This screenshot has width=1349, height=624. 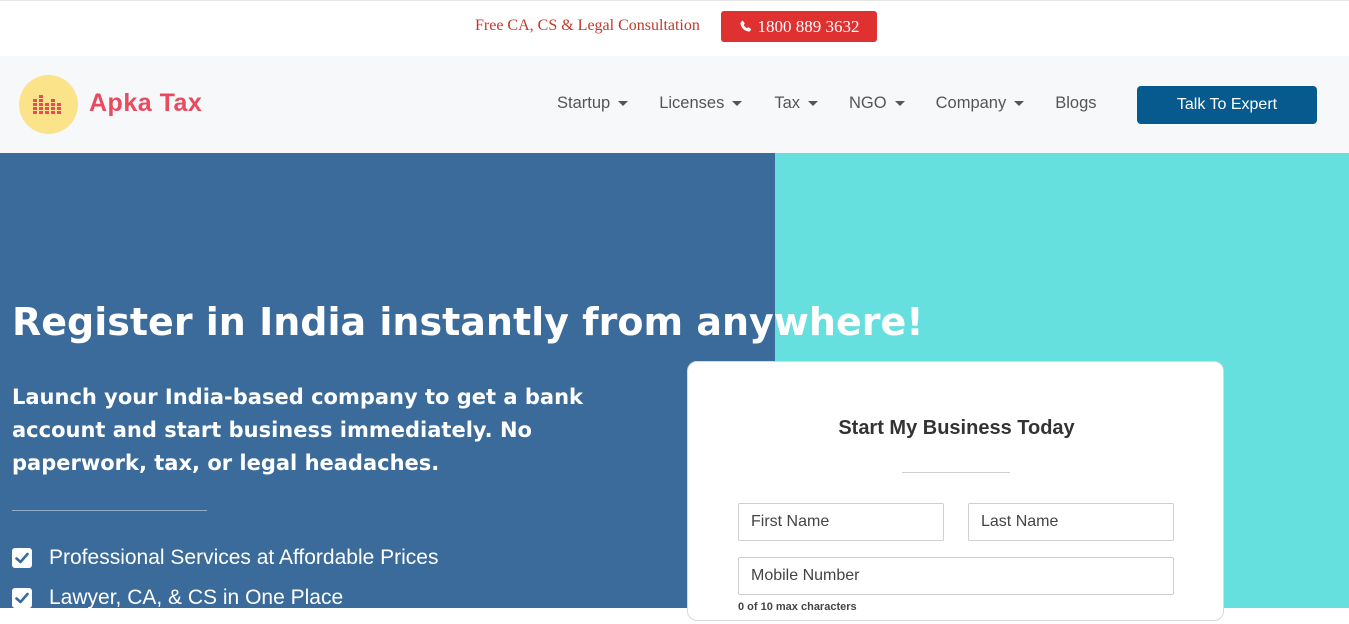 What do you see at coordinates (1071, 522) in the screenshot?
I see `last-name-field` at bounding box center [1071, 522].